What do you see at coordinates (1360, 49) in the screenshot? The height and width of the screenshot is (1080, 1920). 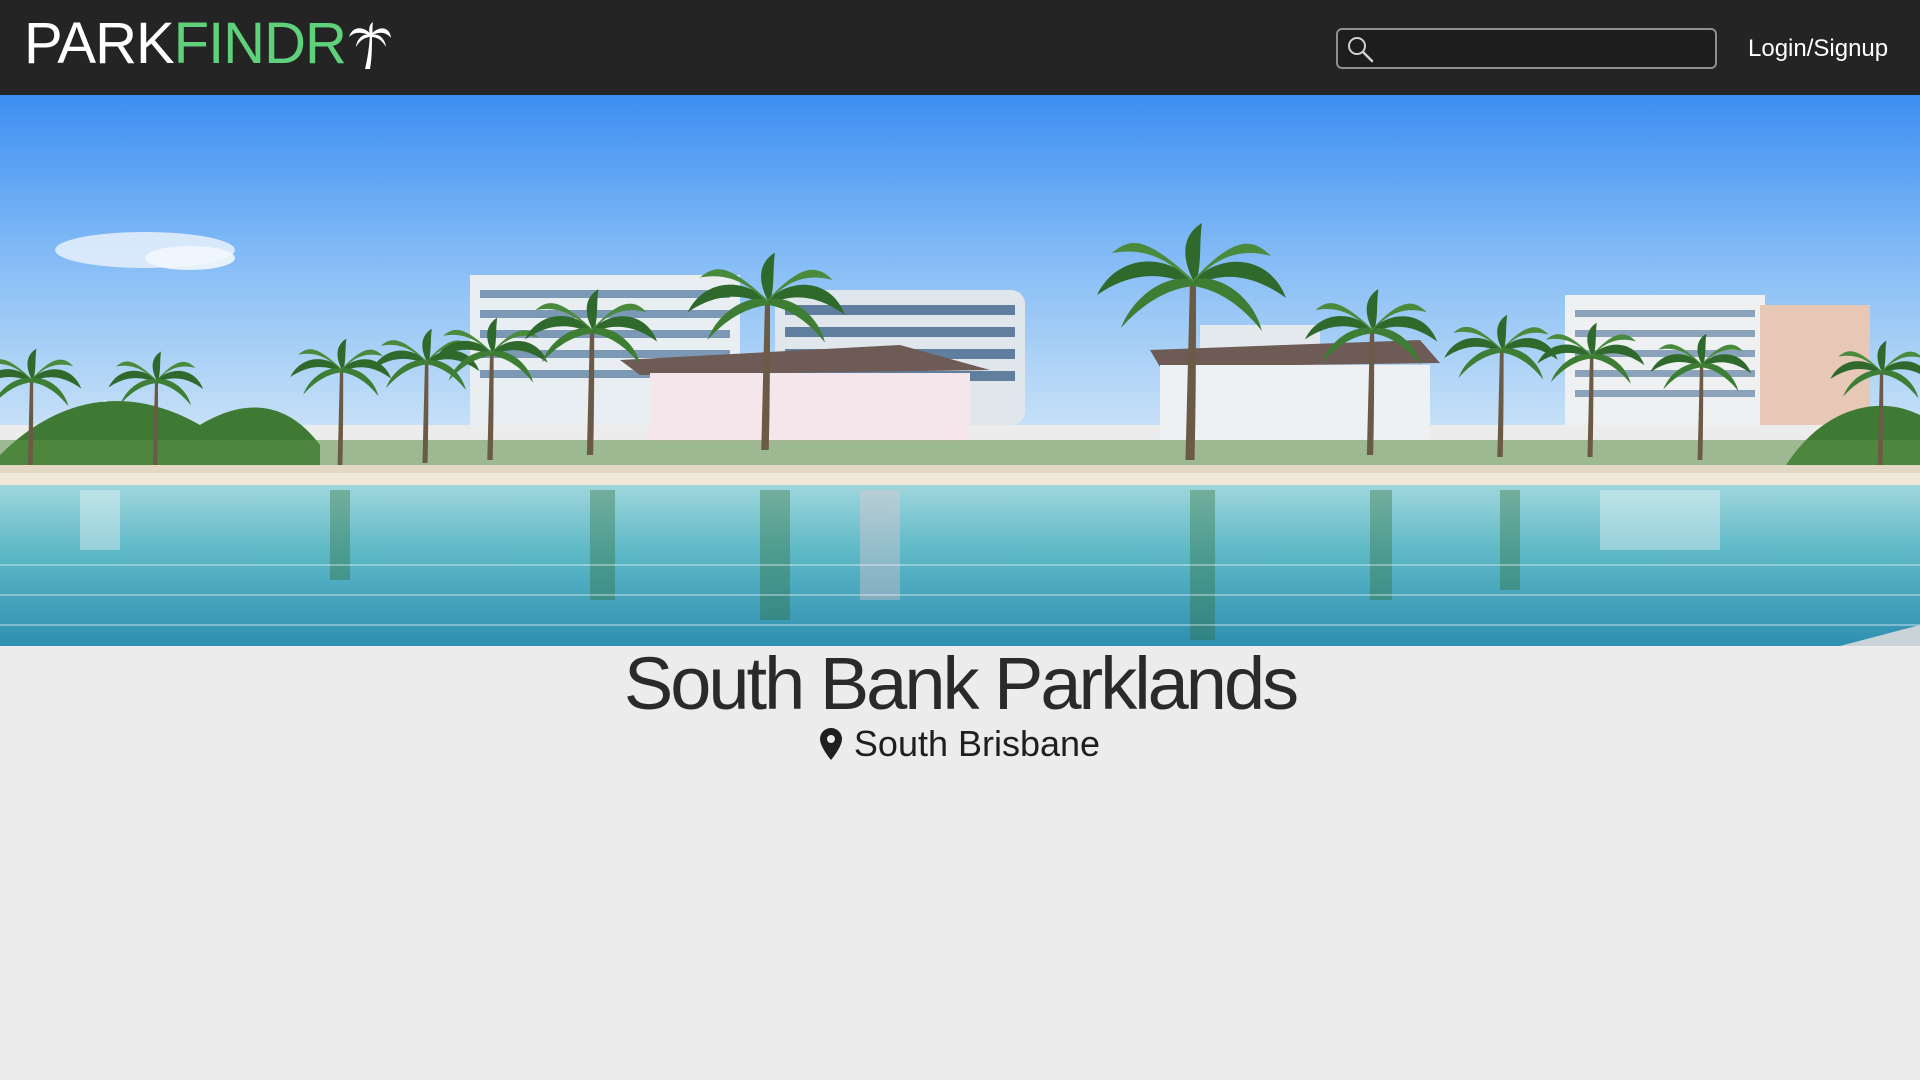 I see `search-icon` at bounding box center [1360, 49].